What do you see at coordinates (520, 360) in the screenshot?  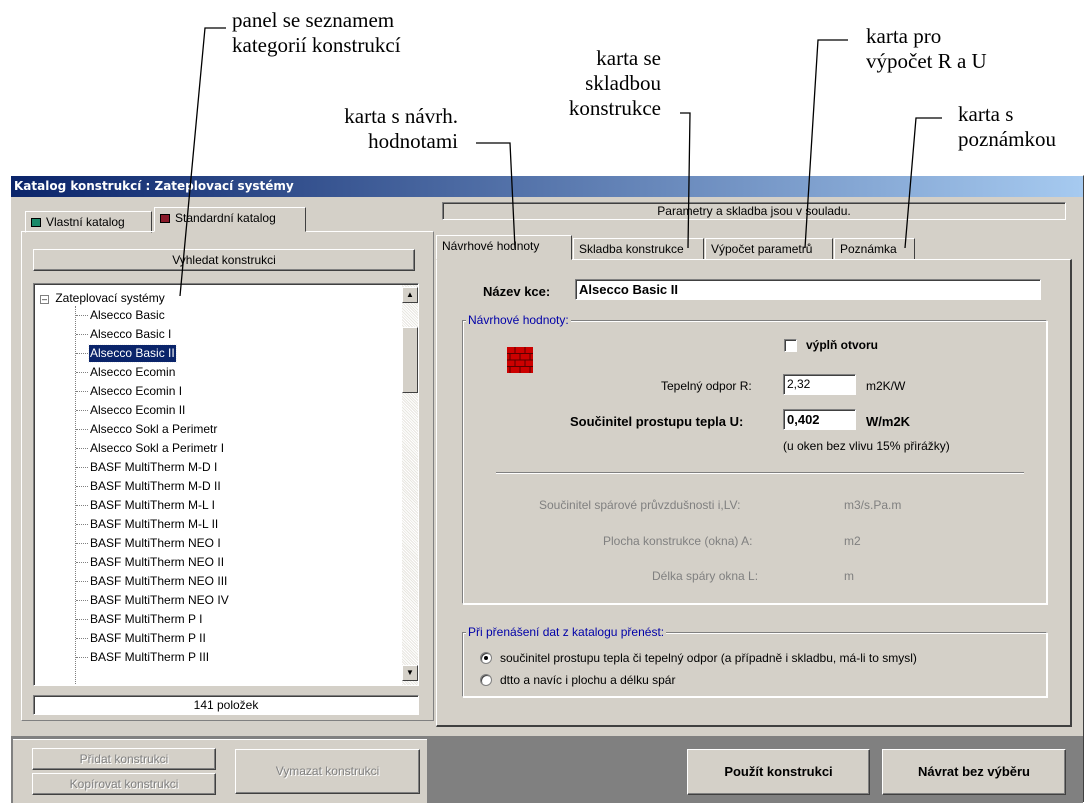 I see `brick-icon` at bounding box center [520, 360].